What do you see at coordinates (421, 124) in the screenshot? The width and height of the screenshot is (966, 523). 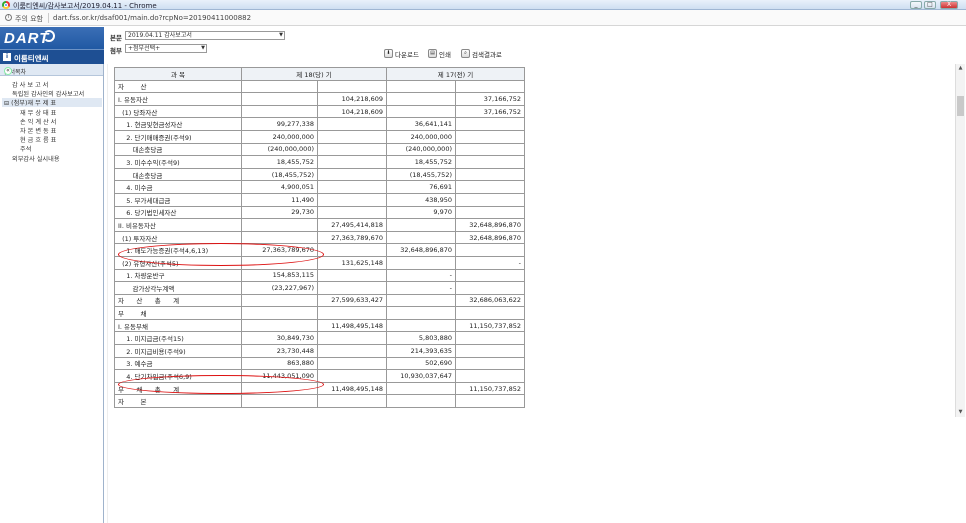 I see `amount-cell: 36,641,141` at bounding box center [421, 124].